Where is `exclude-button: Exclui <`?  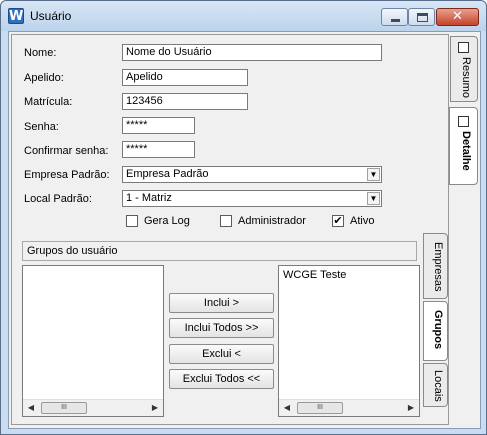 exclude-button: Exclui < is located at coordinates (221, 354).